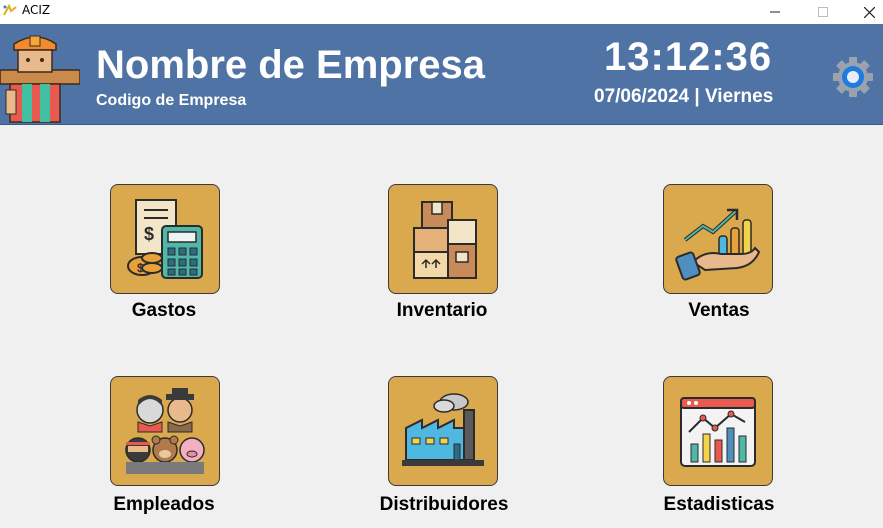 This screenshot has height=528, width=883. What do you see at coordinates (719, 504) in the screenshot?
I see `estadisticas-label: Estadisticas` at bounding box center [719, 504].